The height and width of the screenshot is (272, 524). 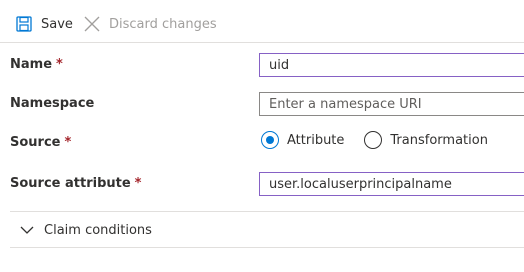 I want to click on claim-conditions-label: Claim conditions, so click(x=98, y=230).